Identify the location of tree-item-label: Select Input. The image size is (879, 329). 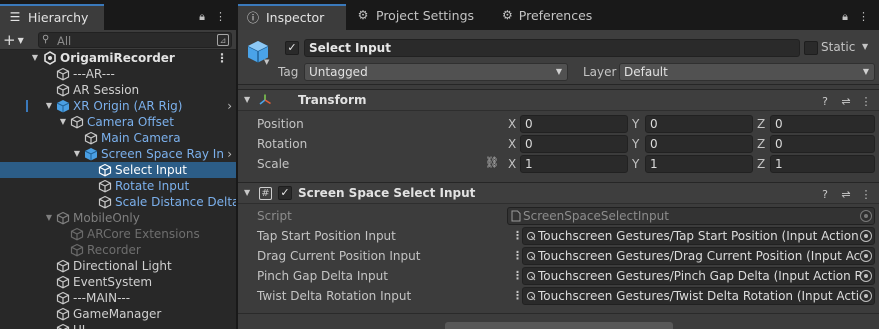
(151, 170).